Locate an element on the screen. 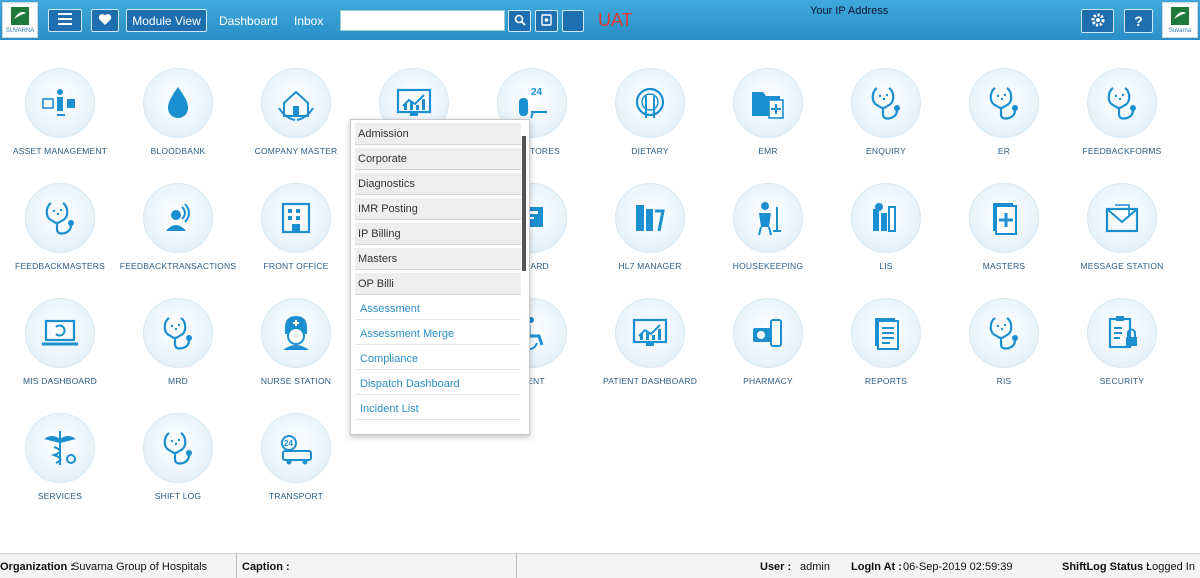 The height and width of the screenshot is (578, 1200). dropdown-item: OP Billi is located at coordinates (438, 284).